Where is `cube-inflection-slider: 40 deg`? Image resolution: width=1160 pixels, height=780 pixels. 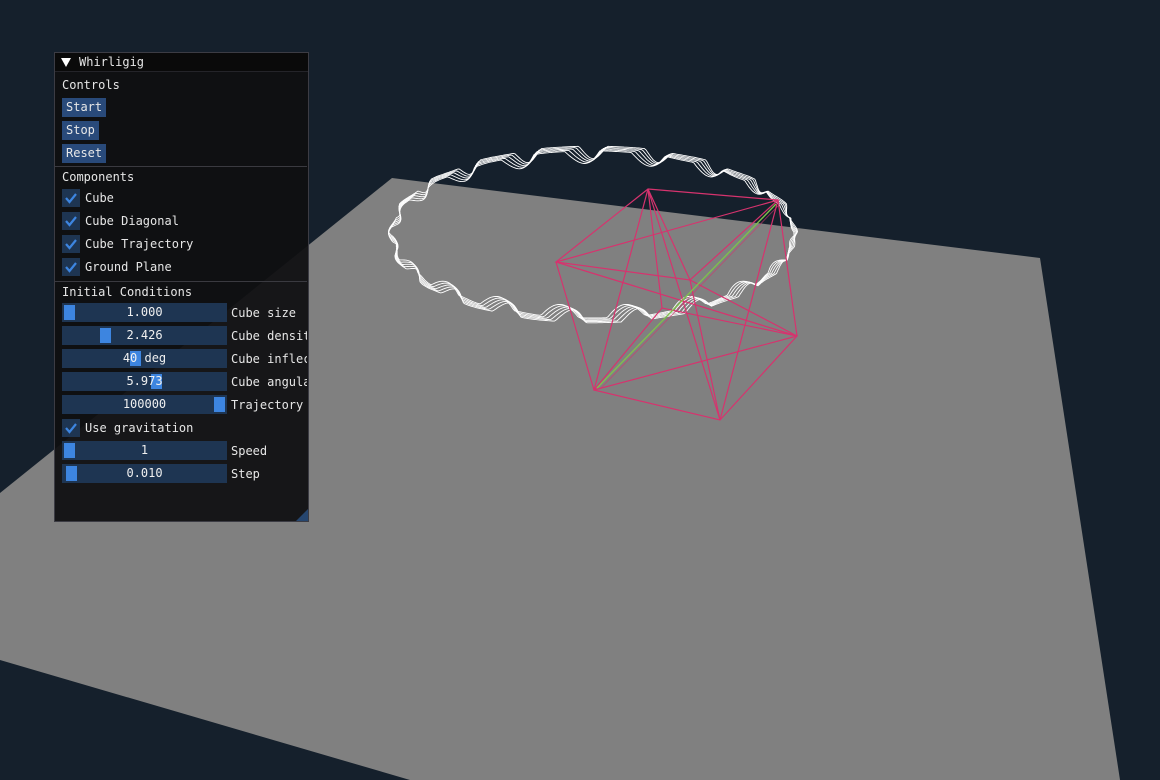
cube-inflection-slider: 40 deg is located at coordinates (144, 358).